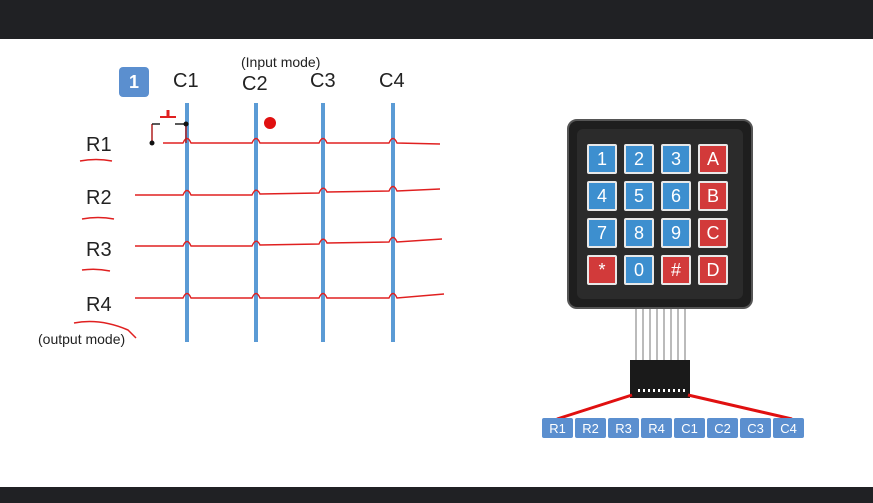 The image size is (873, 503). What do you see at coordinates (270, 123) in the screenshot?
I see `pointer-dot` at bounding box center [270, 123].